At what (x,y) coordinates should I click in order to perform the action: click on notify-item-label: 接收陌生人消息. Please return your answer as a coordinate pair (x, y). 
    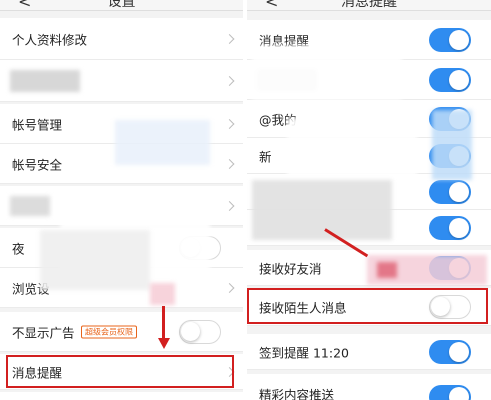
    Looking at the image, I should click on (303, 307).